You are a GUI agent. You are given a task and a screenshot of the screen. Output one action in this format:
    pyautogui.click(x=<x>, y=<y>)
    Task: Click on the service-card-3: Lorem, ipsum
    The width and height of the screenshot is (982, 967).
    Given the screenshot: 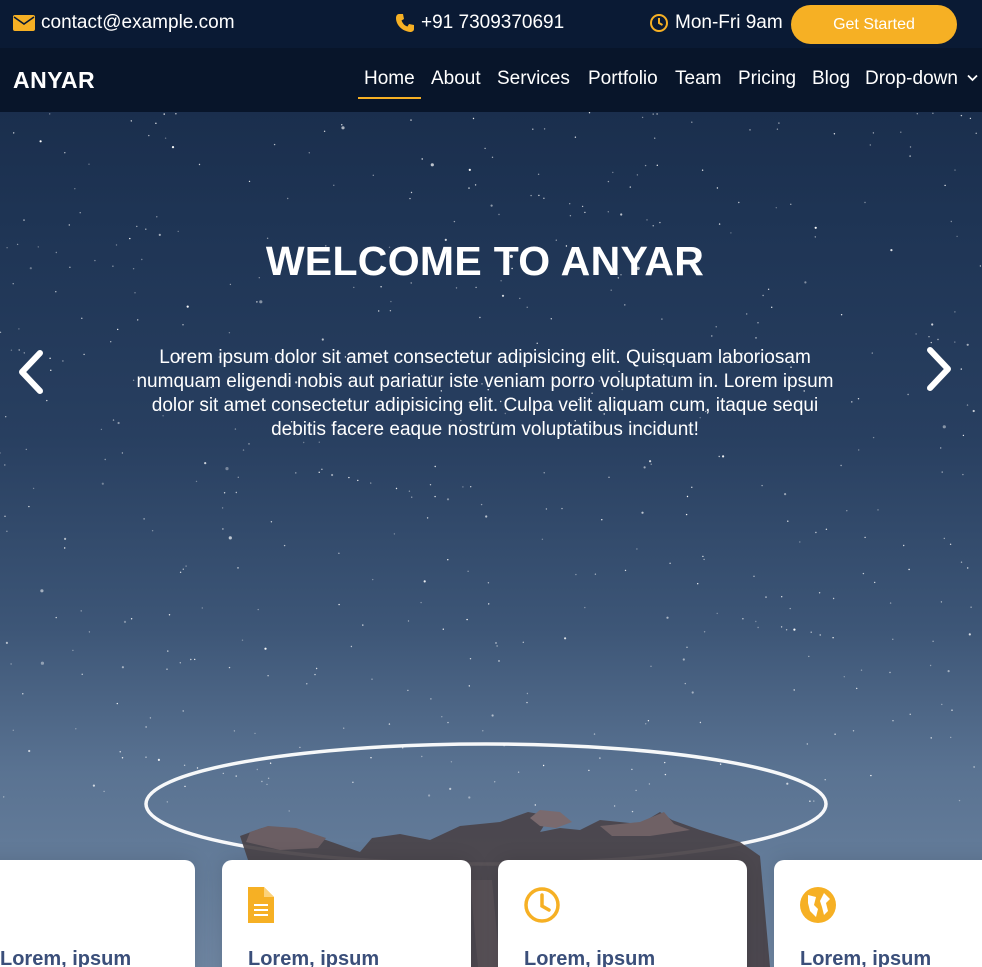 What is the action you would take?
    pyautogui.click(x=622, y=913)
    